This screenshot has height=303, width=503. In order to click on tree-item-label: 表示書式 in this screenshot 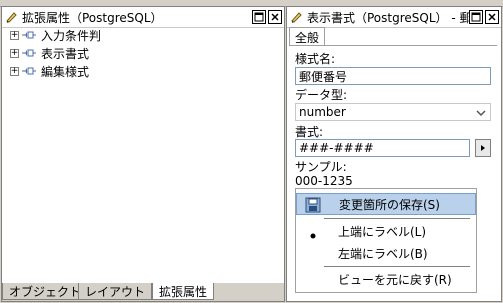, I will do `click(65, 53)`.